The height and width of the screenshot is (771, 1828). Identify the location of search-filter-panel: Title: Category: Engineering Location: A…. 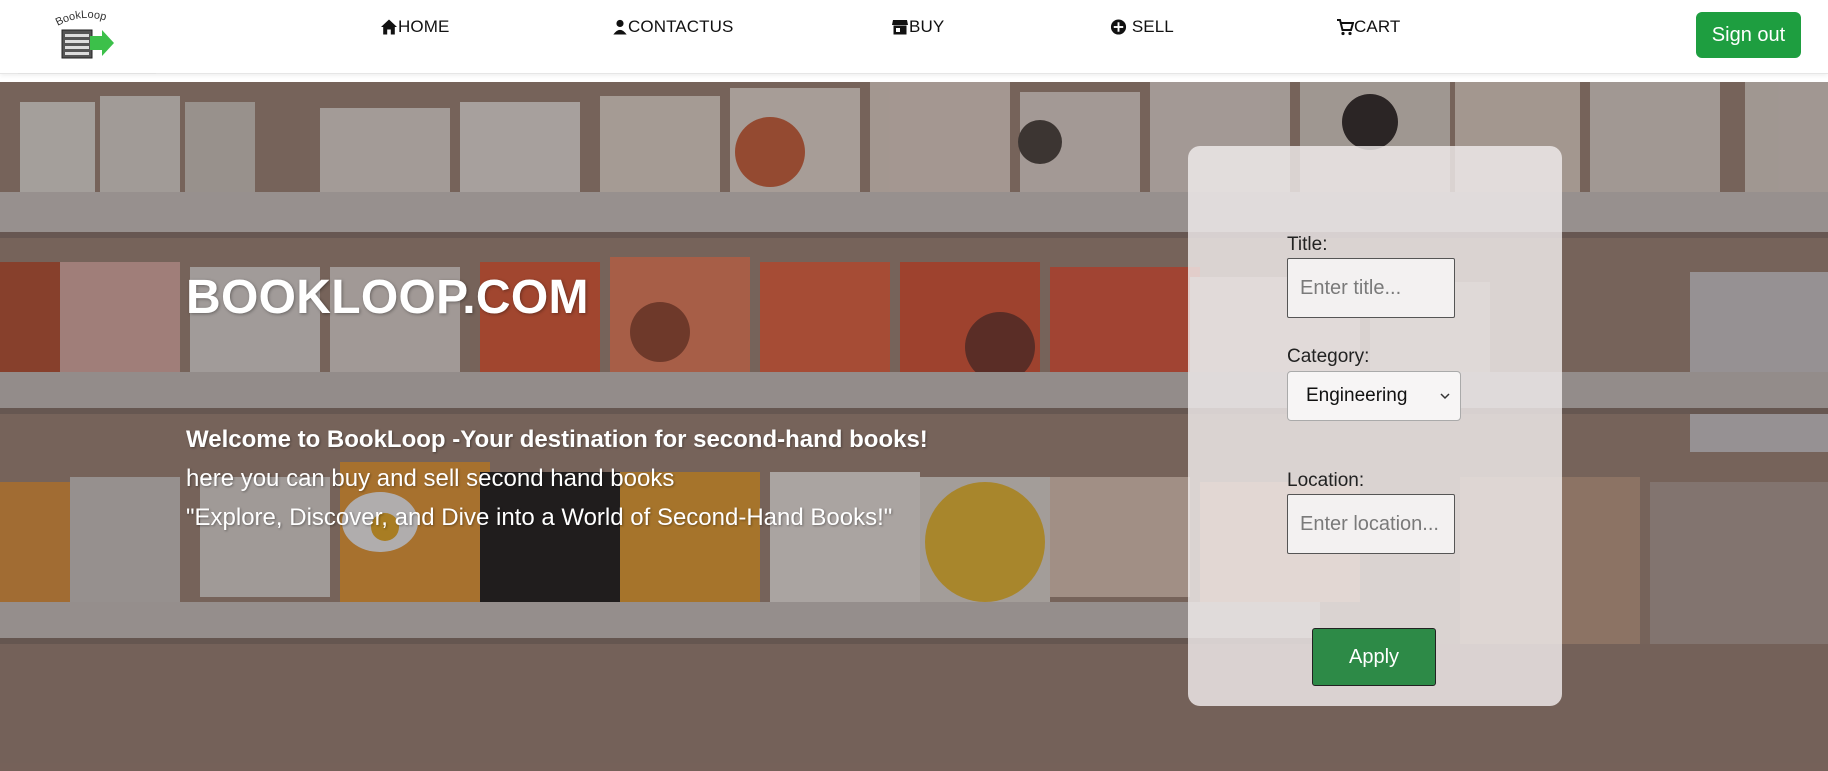
(1375, 426).